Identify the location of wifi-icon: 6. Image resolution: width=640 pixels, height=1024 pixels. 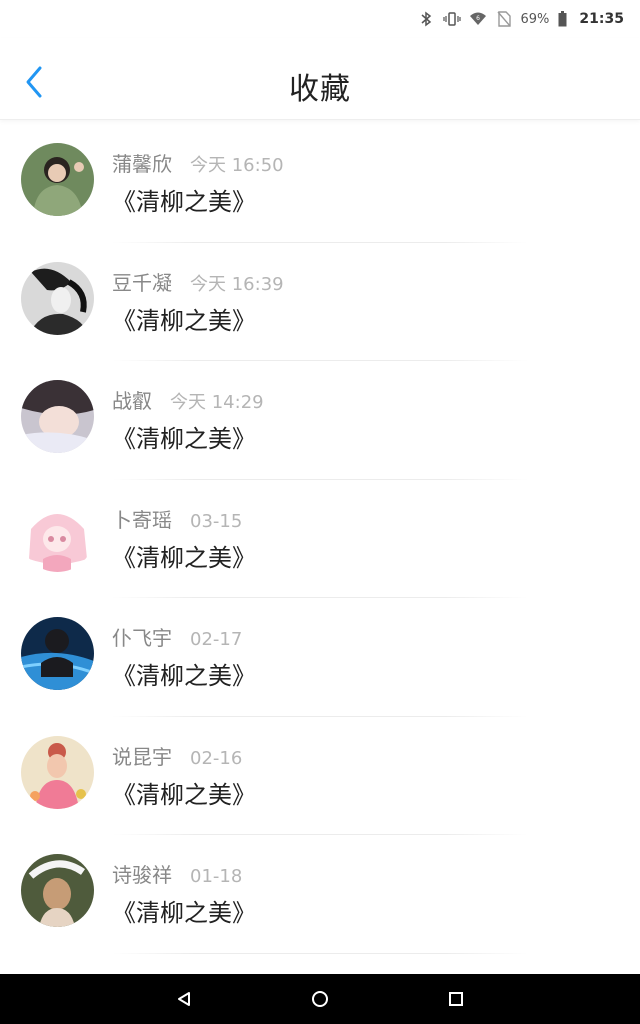
(478, 19).